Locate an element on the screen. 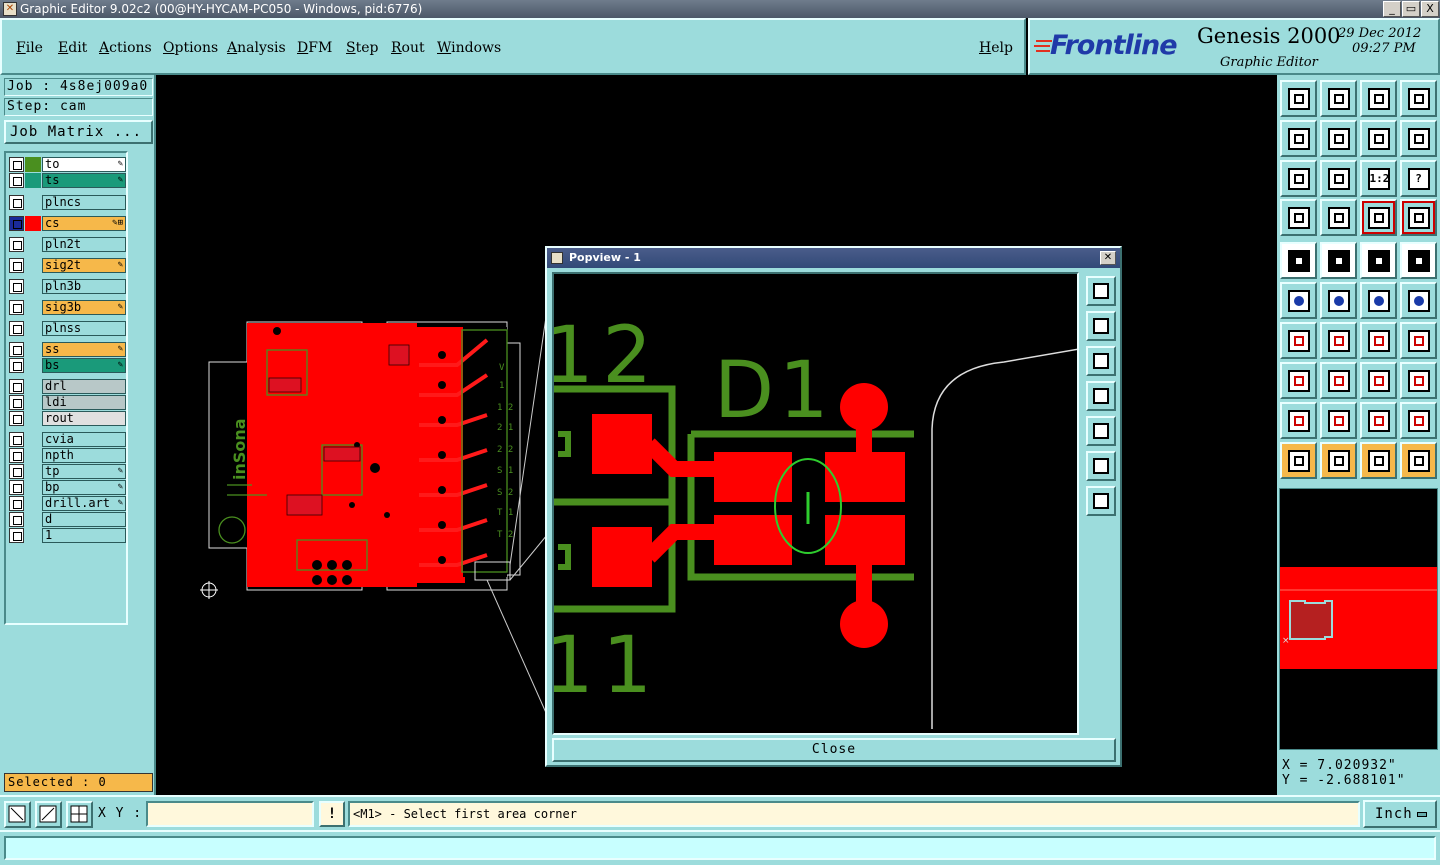 The width and height of the screenshot is (1440, 865). layer-row: rout is located at coordinates (67, 418).